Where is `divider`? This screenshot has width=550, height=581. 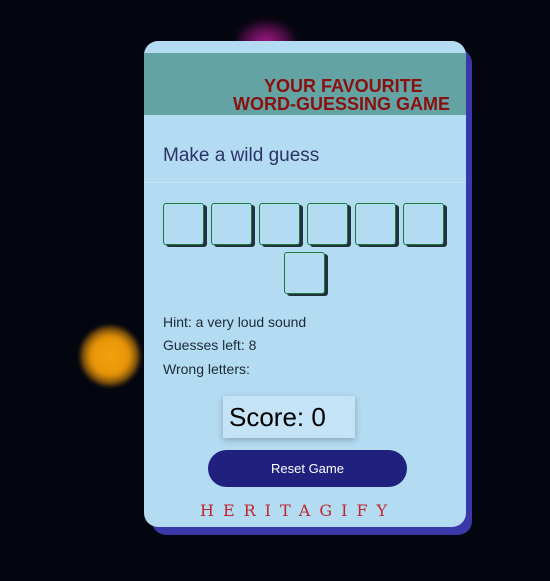
divider is located at coordinates (305, 182).